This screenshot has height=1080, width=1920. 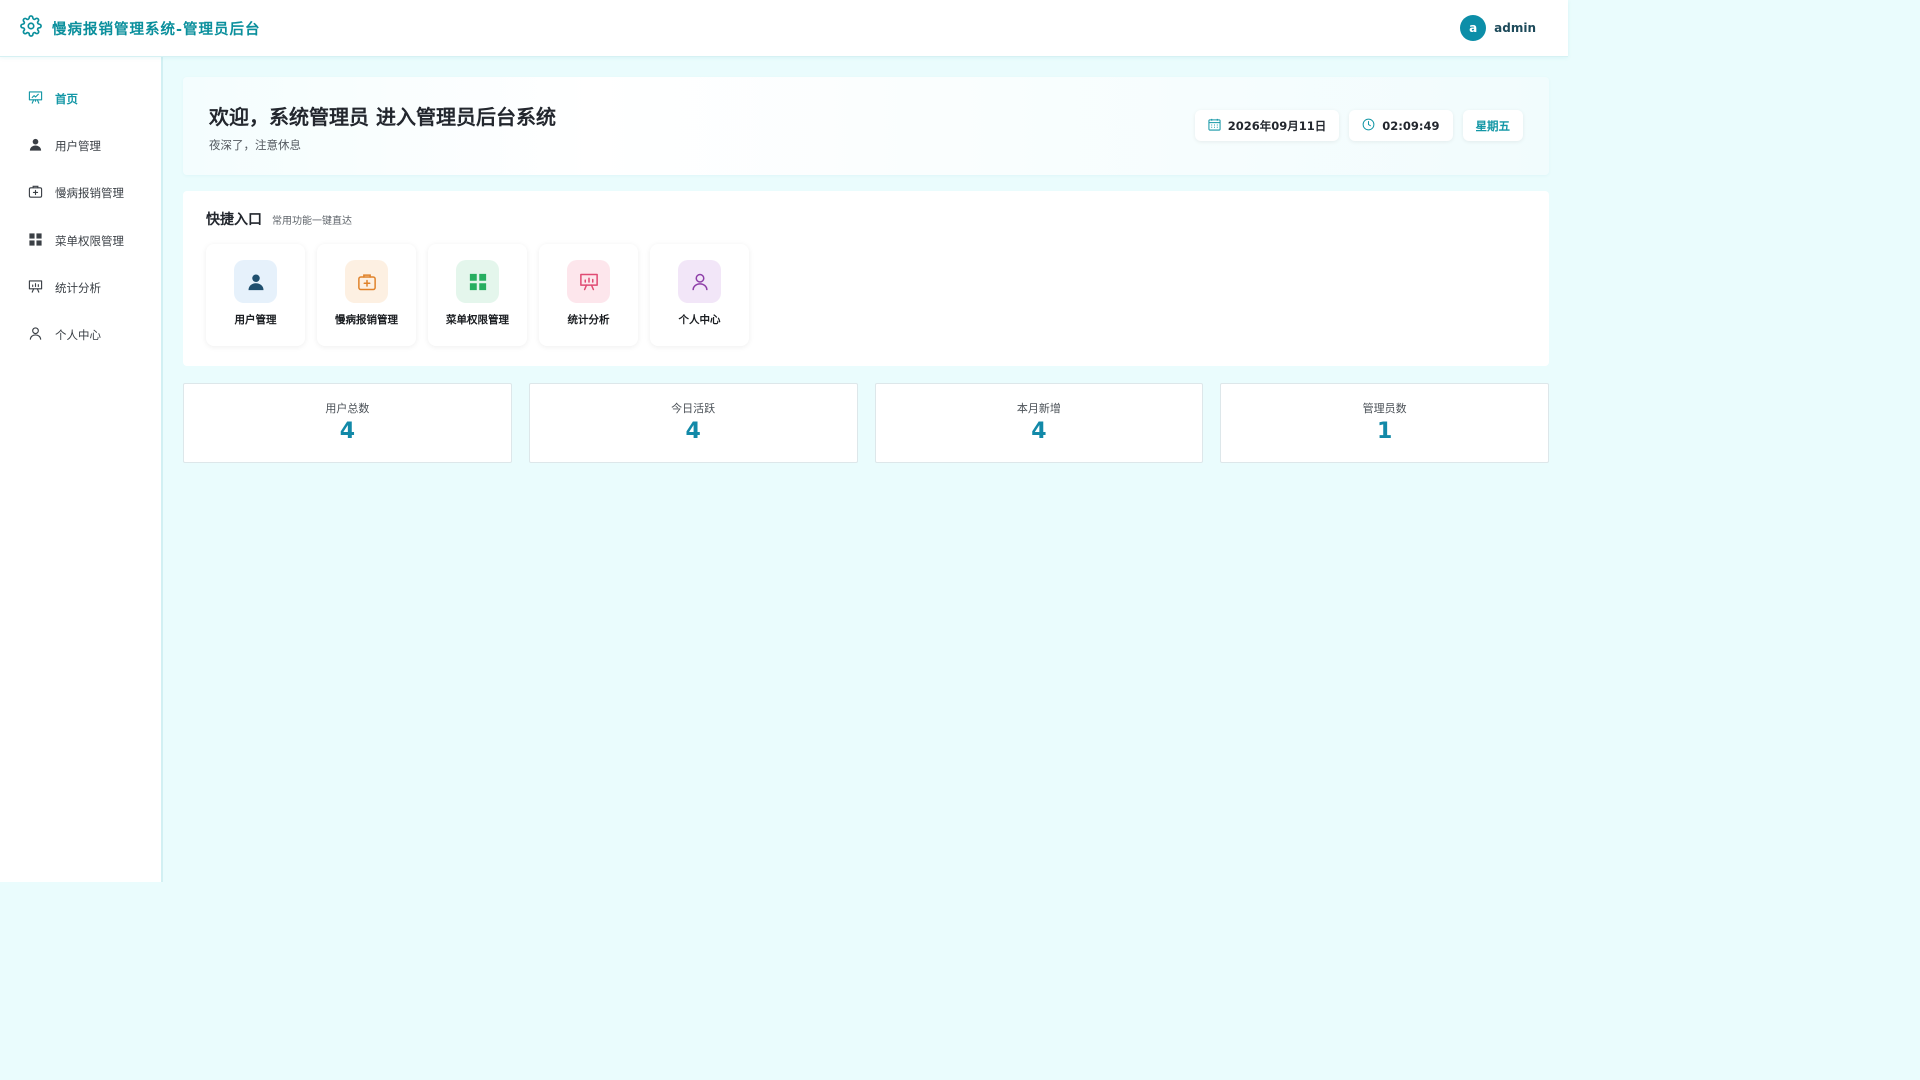 I want to click on user-menu: a admin, so click(x=1504, y=28).